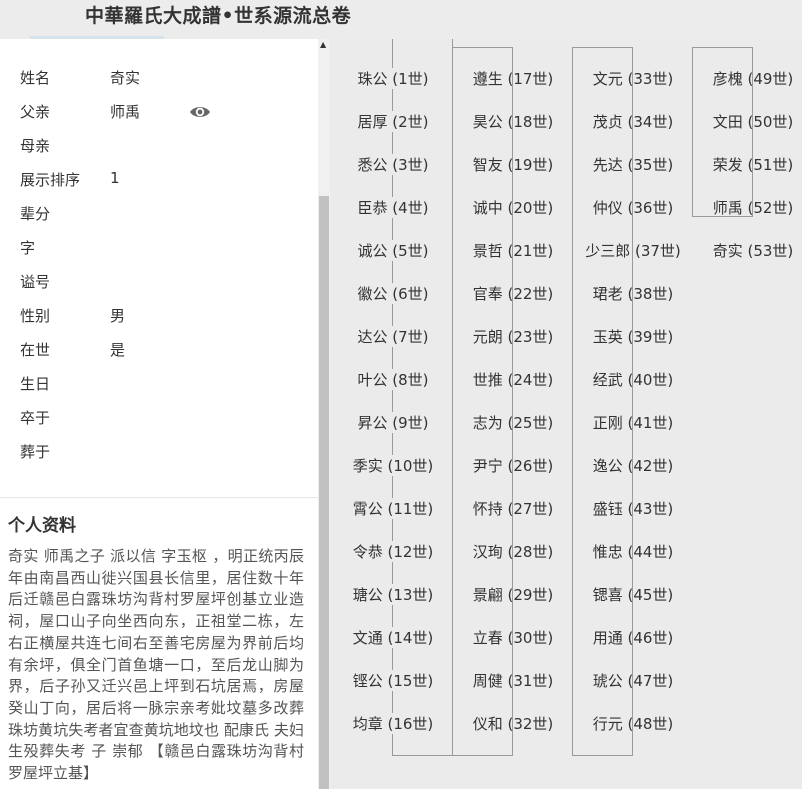  I want to click on info-row: 姓名 奇实, so click(159, 76).